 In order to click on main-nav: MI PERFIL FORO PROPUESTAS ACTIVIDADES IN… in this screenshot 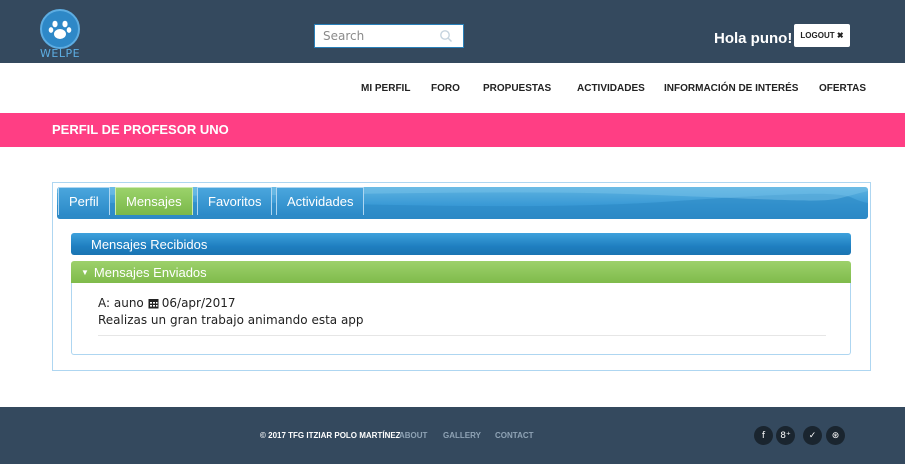, I will do `click(452, 88)`.